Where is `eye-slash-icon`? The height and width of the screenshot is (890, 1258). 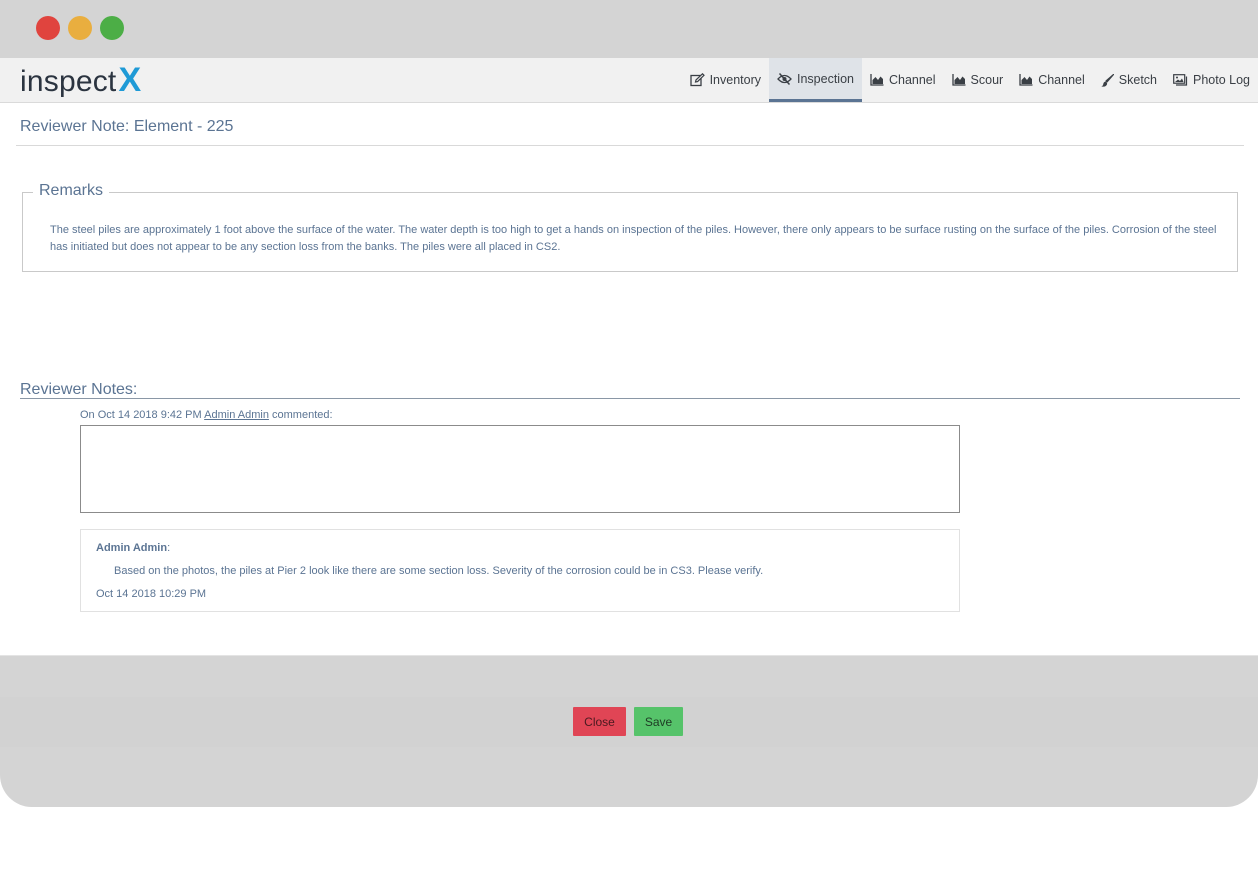 eye-slash-icon is located at coordinates (784, 78).